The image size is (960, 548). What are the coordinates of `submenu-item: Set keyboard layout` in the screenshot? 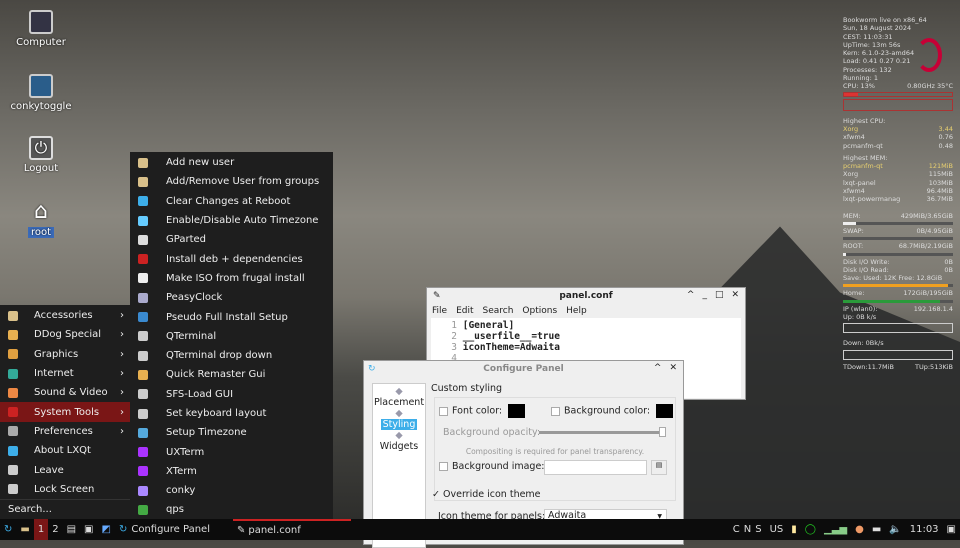 It's located at (231, 413).